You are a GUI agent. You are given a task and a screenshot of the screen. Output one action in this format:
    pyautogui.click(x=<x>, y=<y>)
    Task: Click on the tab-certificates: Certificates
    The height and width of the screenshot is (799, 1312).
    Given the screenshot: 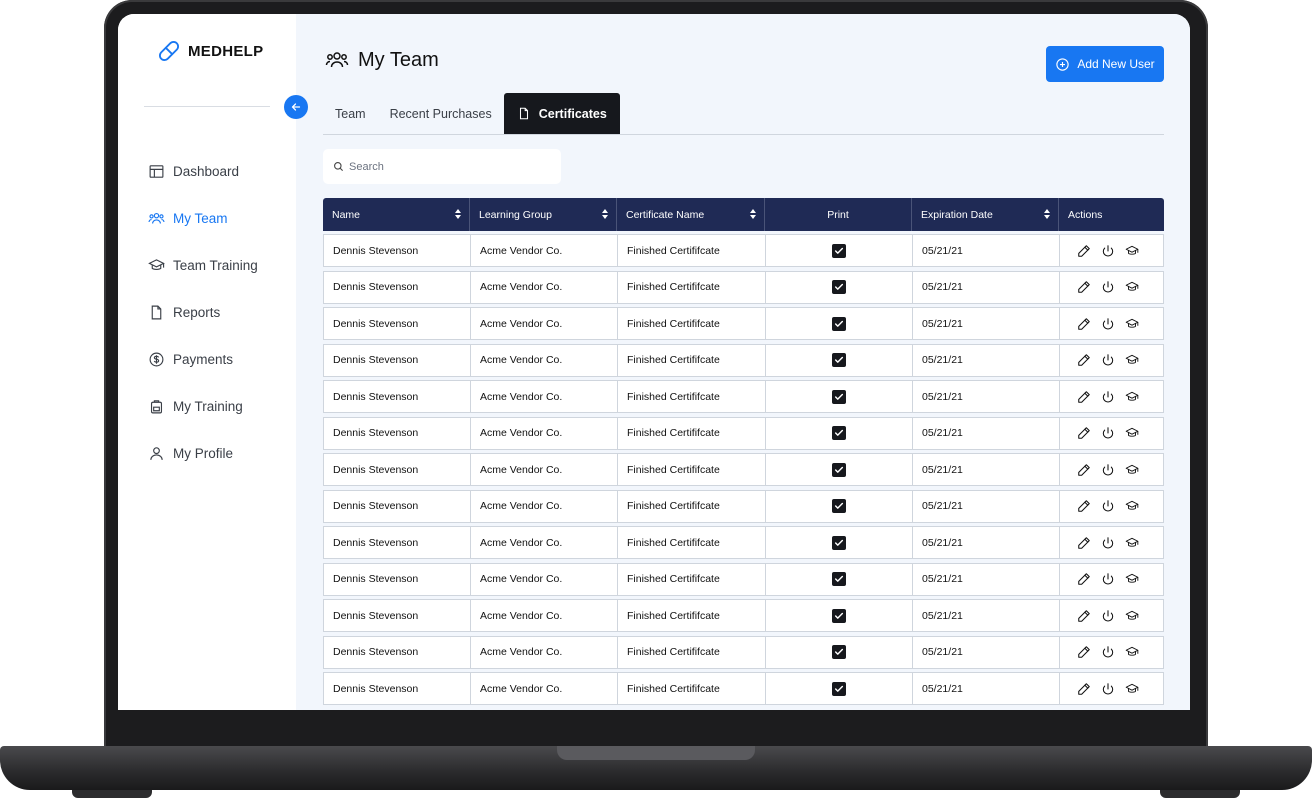 What is the action you would take?
    pyautogui.click(x=561, y=113)
    